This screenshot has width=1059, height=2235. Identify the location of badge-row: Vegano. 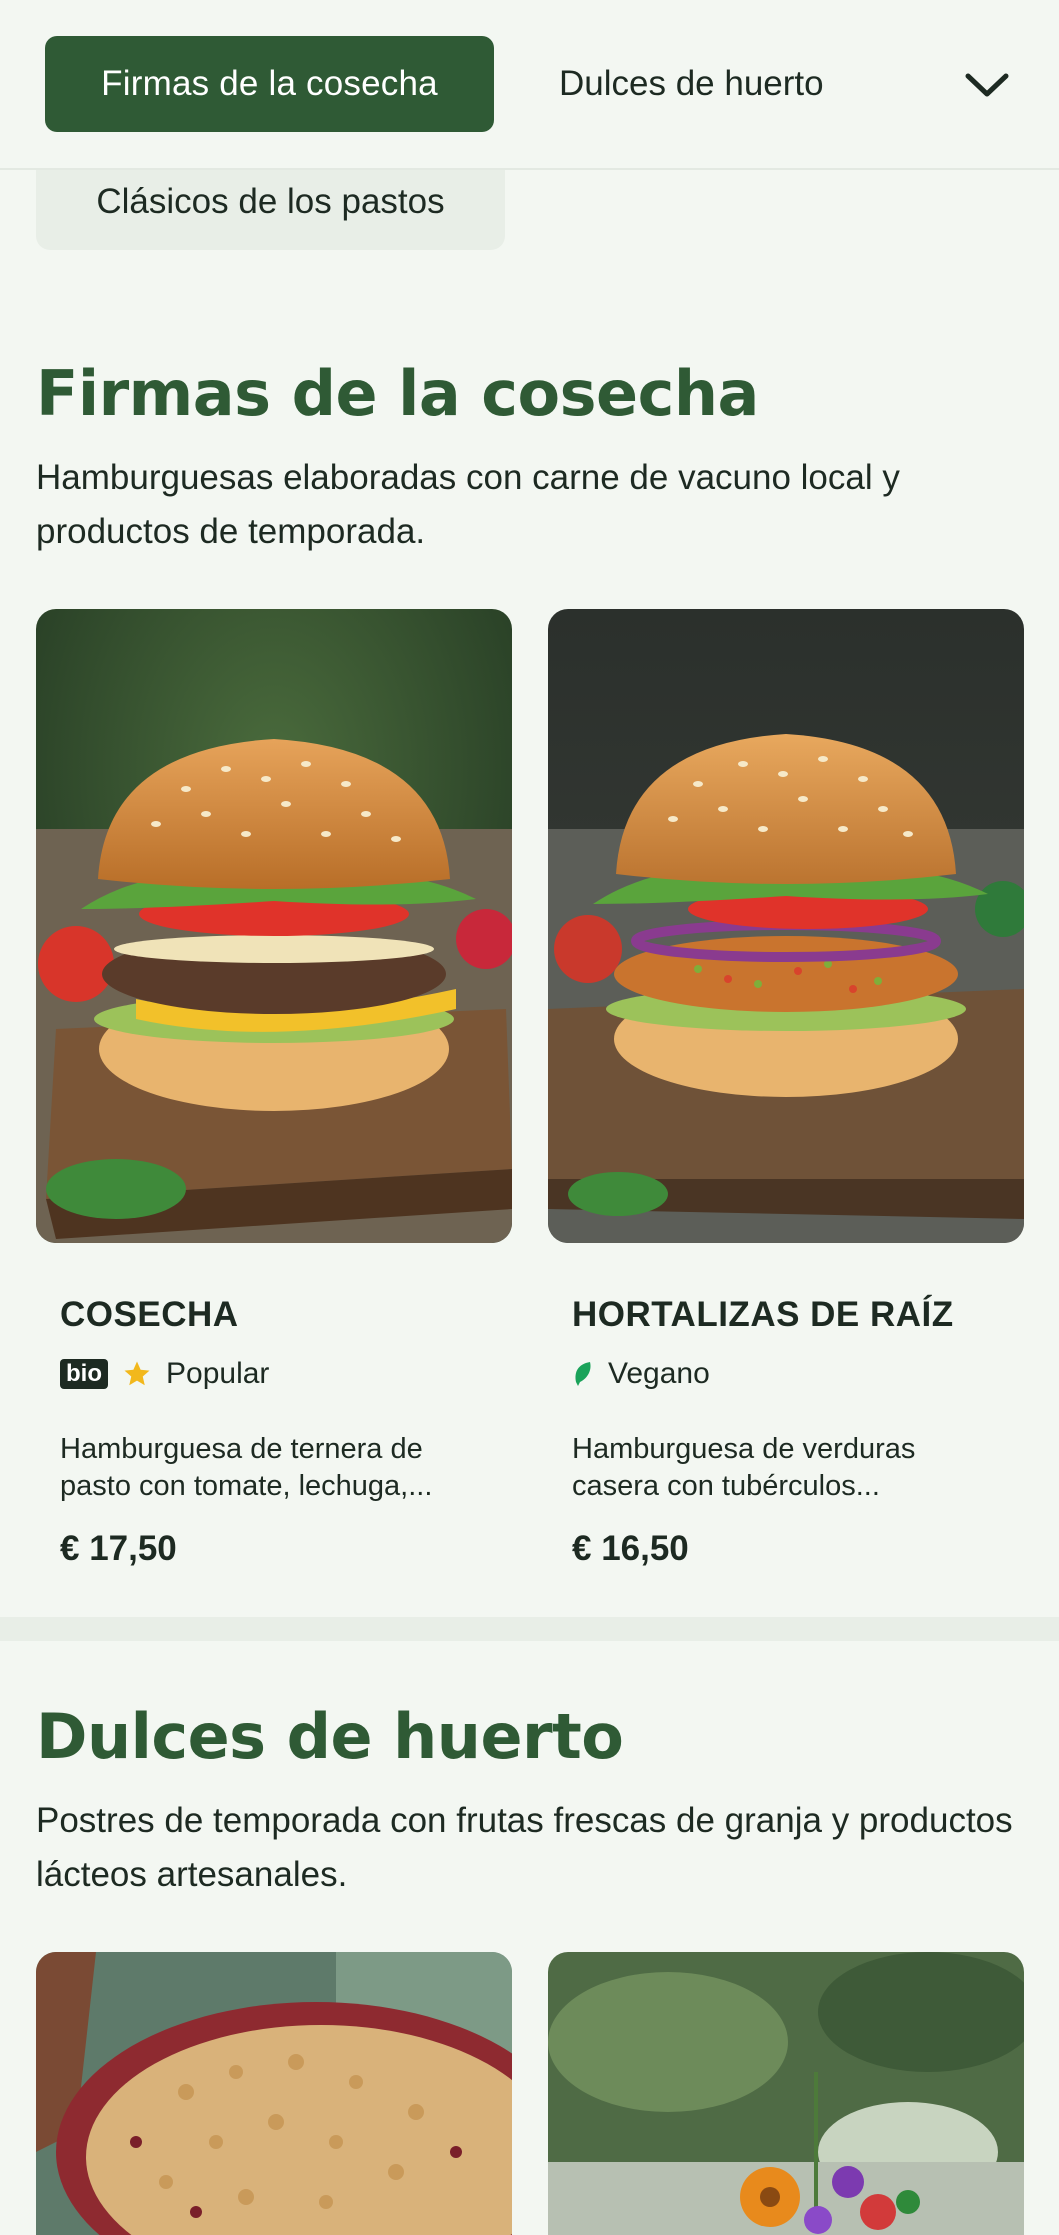
(641, 1374).